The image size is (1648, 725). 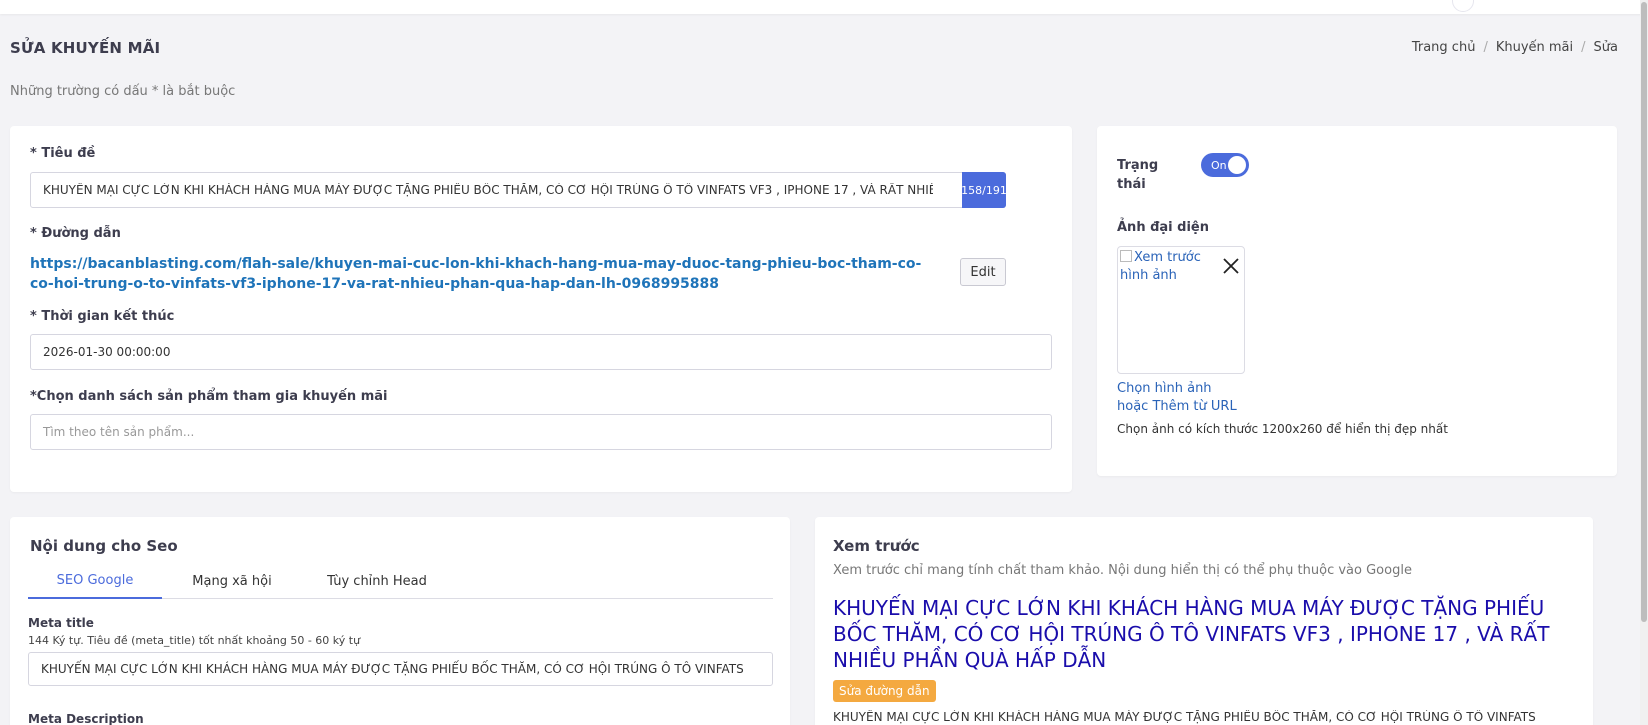 I want to click on add-from-url-link: Thêm từ URL, so click(x=1194, y=406).